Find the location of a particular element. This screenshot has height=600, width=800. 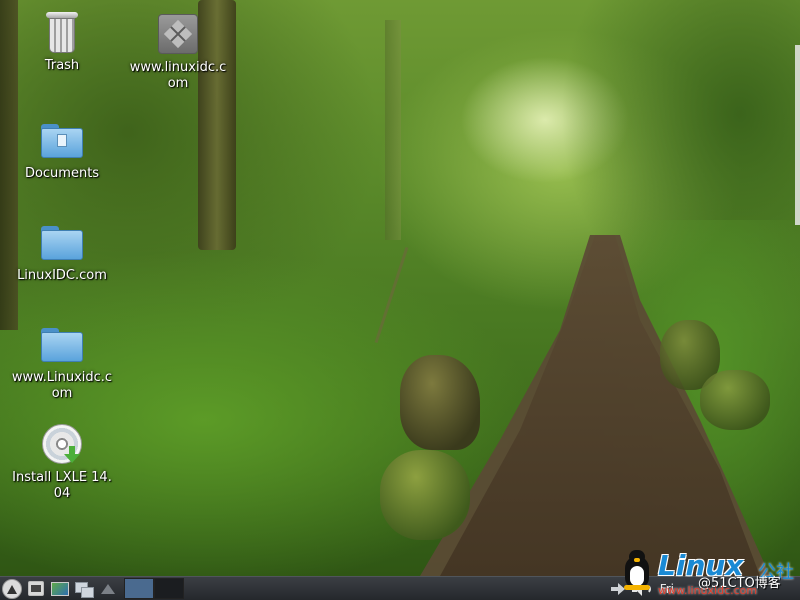

arrow-right-icon is located at coordinates (617, 588).